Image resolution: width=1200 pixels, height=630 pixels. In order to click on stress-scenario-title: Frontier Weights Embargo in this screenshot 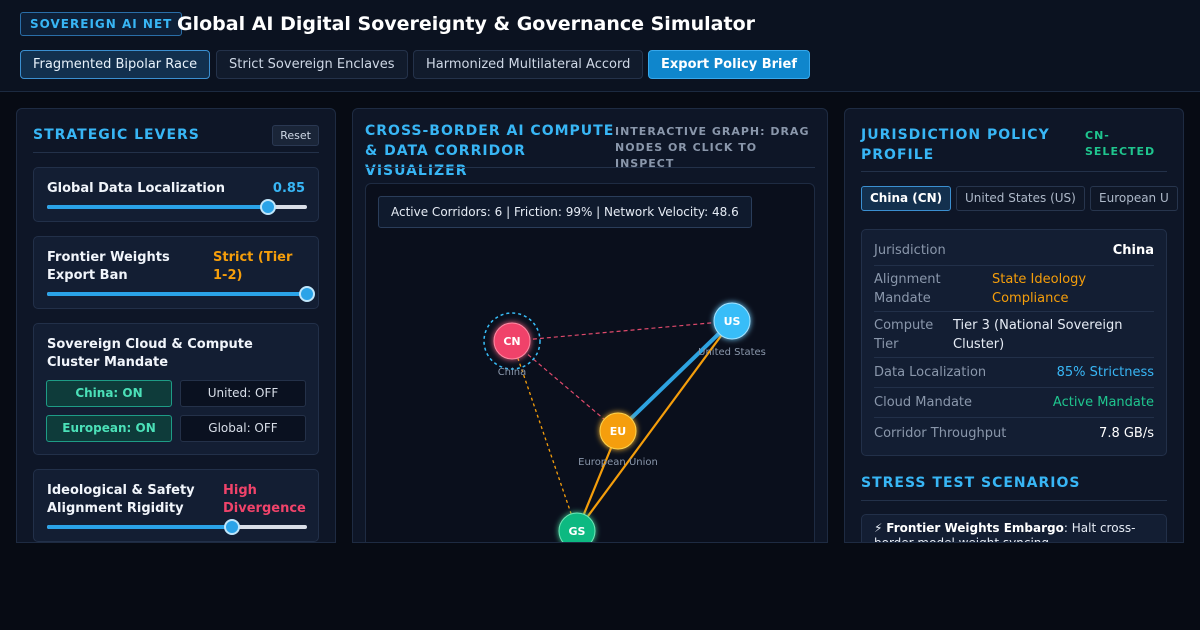, I will do `click(975, 528)`.